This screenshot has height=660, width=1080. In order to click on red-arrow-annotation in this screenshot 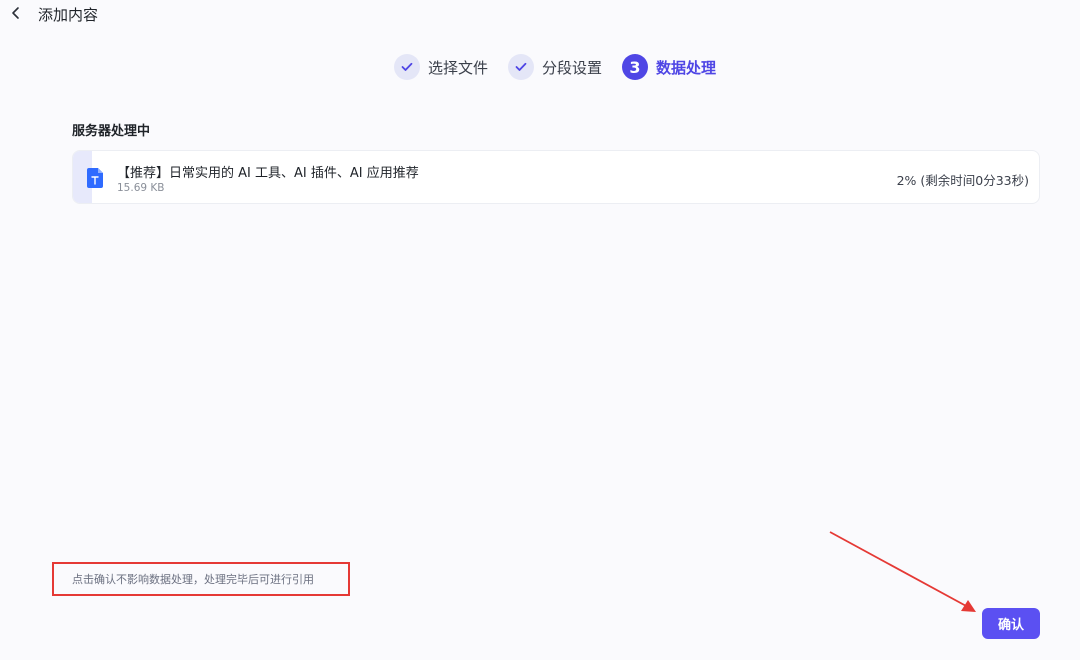, I will do `click(902, 571)`.